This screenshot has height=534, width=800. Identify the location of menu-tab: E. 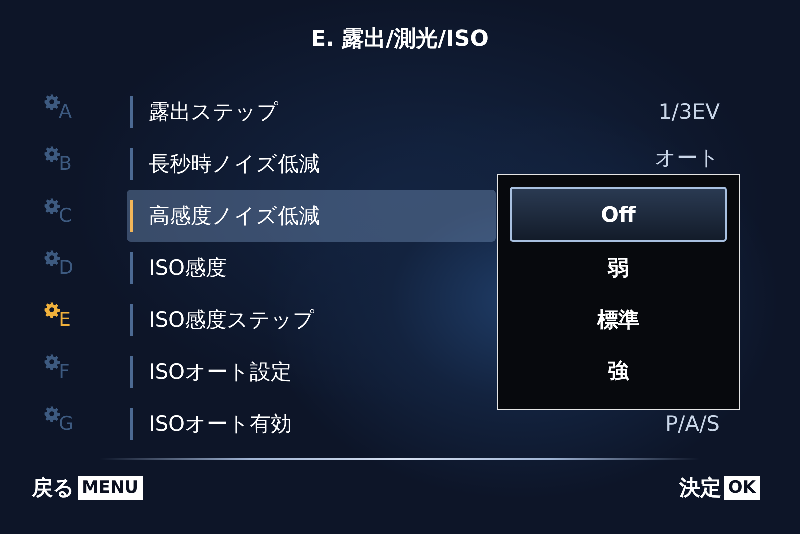
(67, 320).